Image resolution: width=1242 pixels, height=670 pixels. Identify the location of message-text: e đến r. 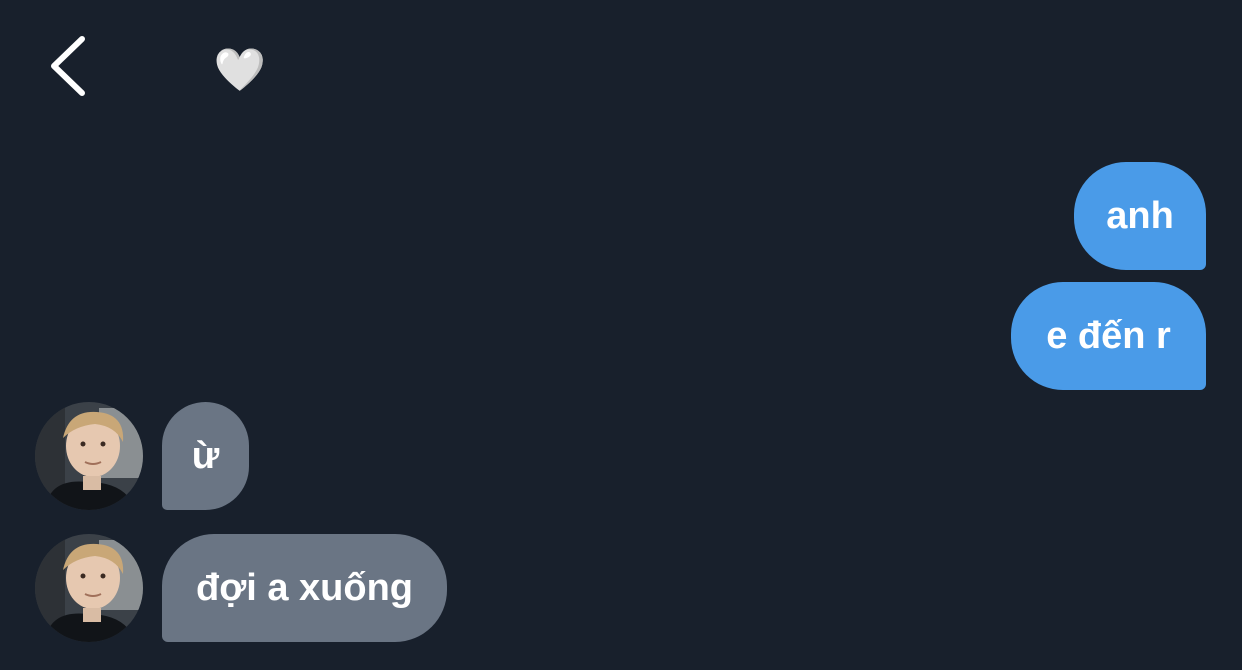
(1108, 335).